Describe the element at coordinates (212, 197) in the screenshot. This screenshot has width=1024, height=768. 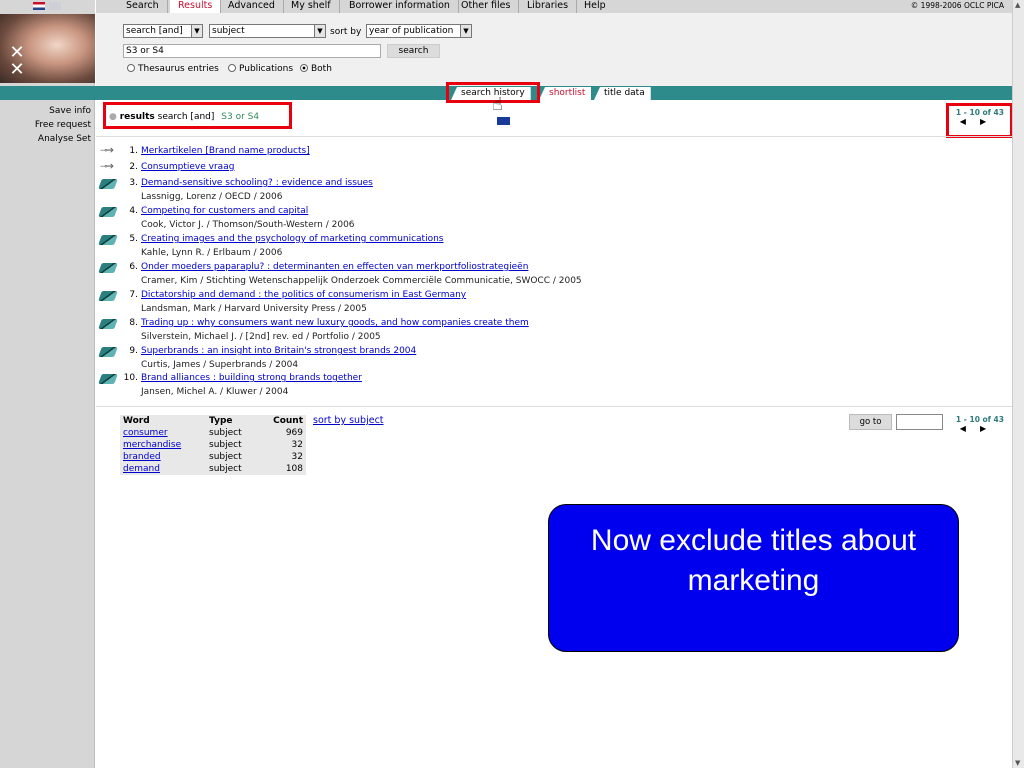
I see `result-author: Lassnigg, Lorenz / OECD / 2006` at that location.